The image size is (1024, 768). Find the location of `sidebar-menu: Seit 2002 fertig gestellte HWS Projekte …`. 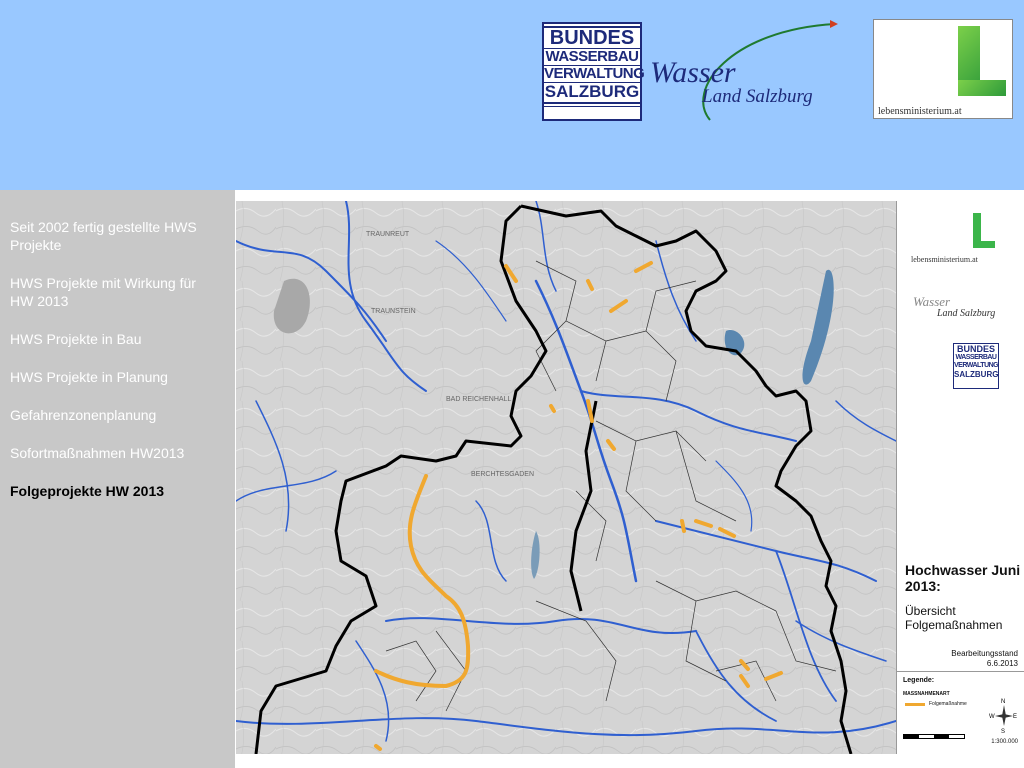

sidebar-menu: Seit 2002 fertig gestellte HWS Projekte … is located at coordinates (117, 345).